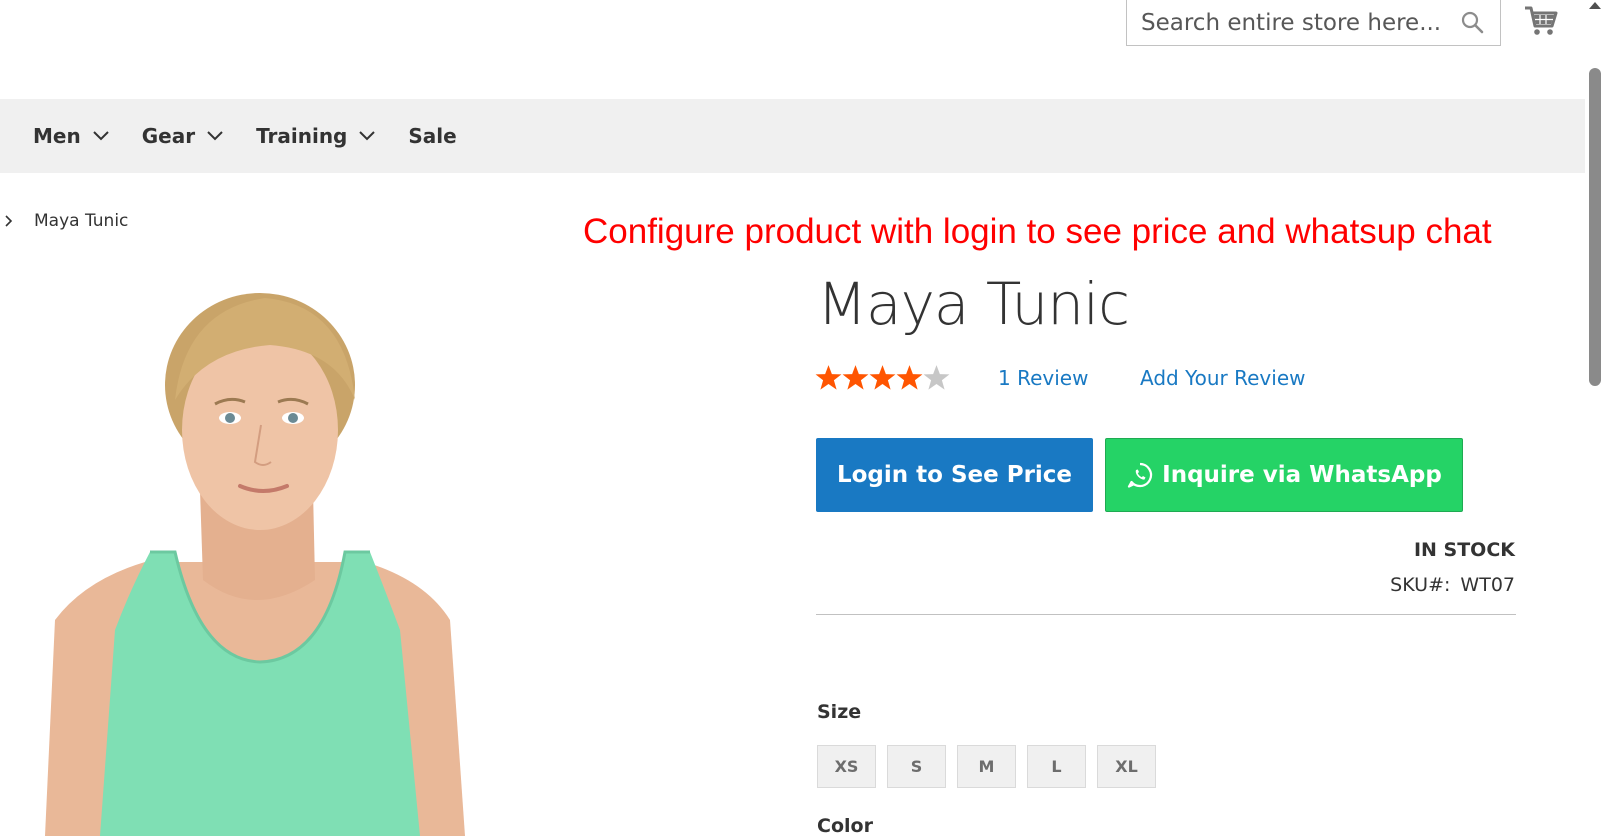 This screenshot has width=1605, height=836. I want to click on size-option-s: S, so click(916, 766).